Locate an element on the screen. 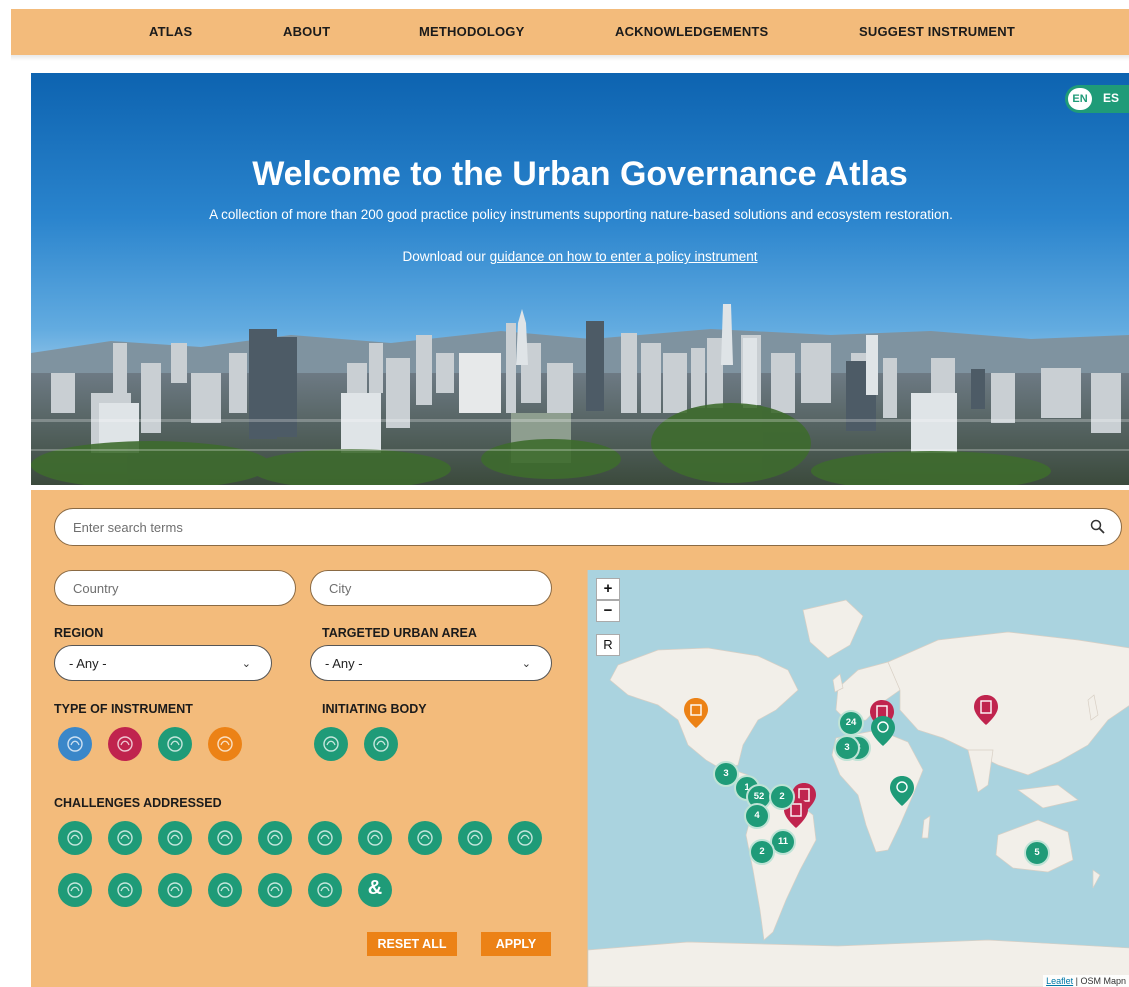  care-icon is located at coordinates (225, 890).